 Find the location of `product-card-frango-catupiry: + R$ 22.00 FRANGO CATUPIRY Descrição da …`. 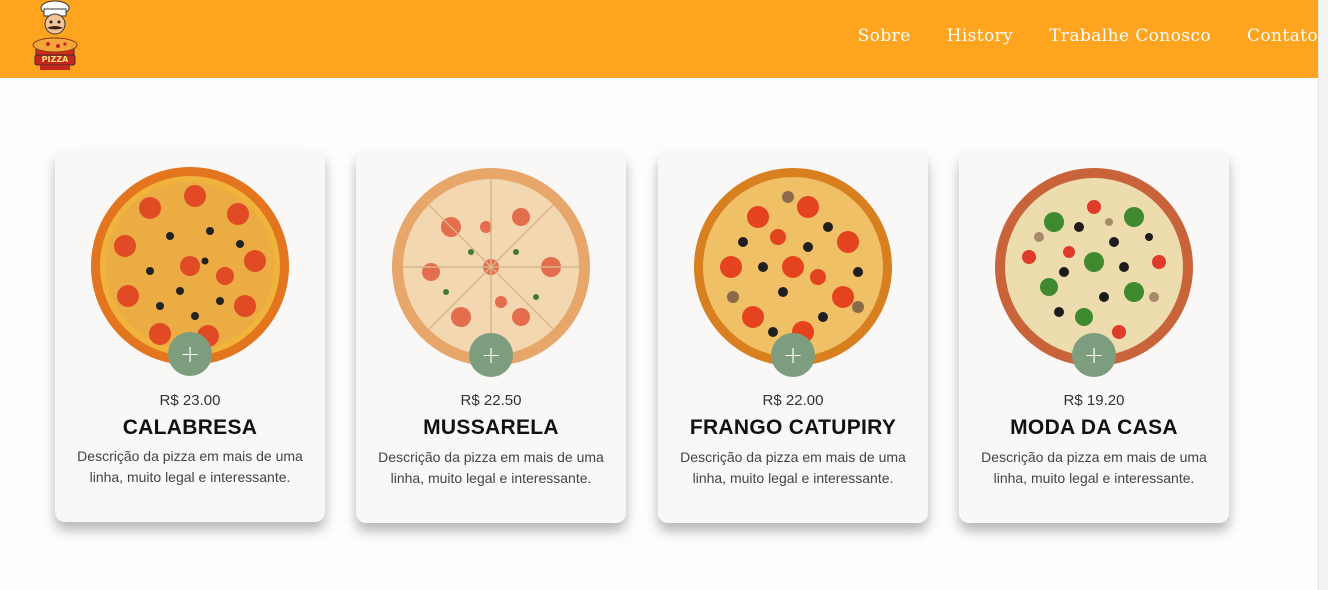

product-card-frango-catupiry: + R$ 22.00 FRANGO CATUPIRY Descrição da … is located at coordinates (793, 337).